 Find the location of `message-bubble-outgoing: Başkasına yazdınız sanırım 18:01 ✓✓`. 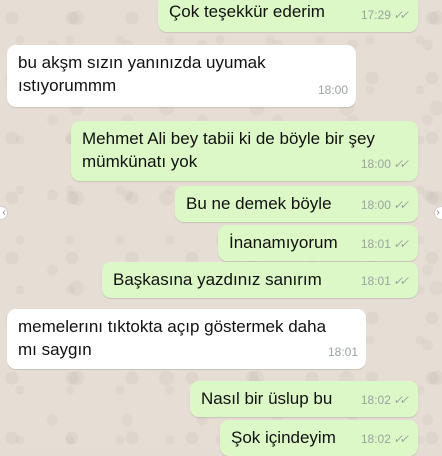

message-bubble-outgoing: Başkasına yazdınız sanırım 18:01 ✓✓ is located at coordinates (260, 280).